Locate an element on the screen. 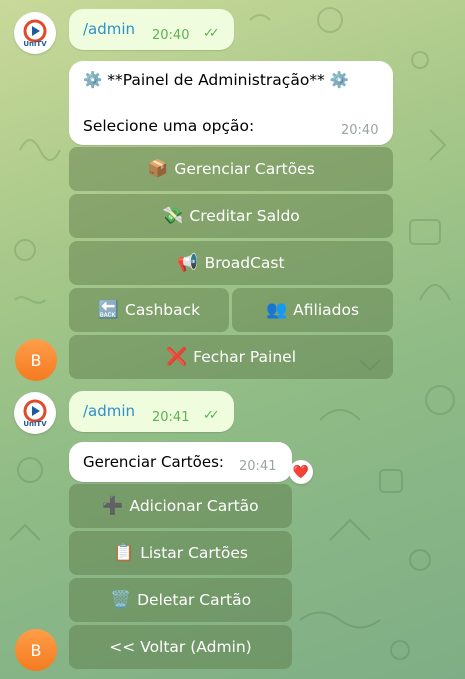 The image size is (465, 679). button-label: Deletar Cartão is located at coordinates (194, 600).